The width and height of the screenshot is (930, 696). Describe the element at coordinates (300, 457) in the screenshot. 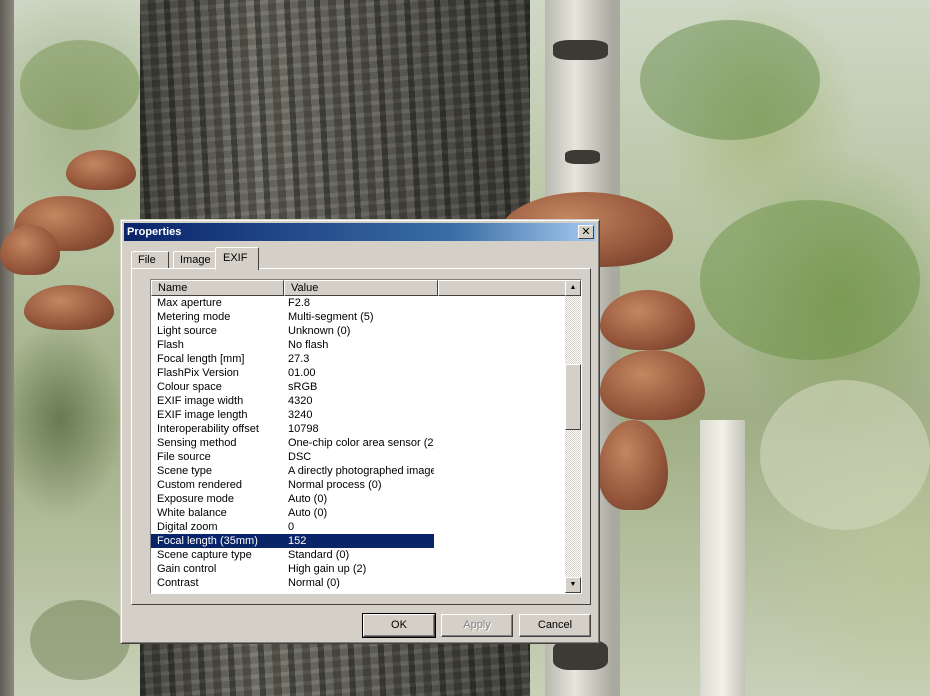

I see `cell-value: DSC` at that location.